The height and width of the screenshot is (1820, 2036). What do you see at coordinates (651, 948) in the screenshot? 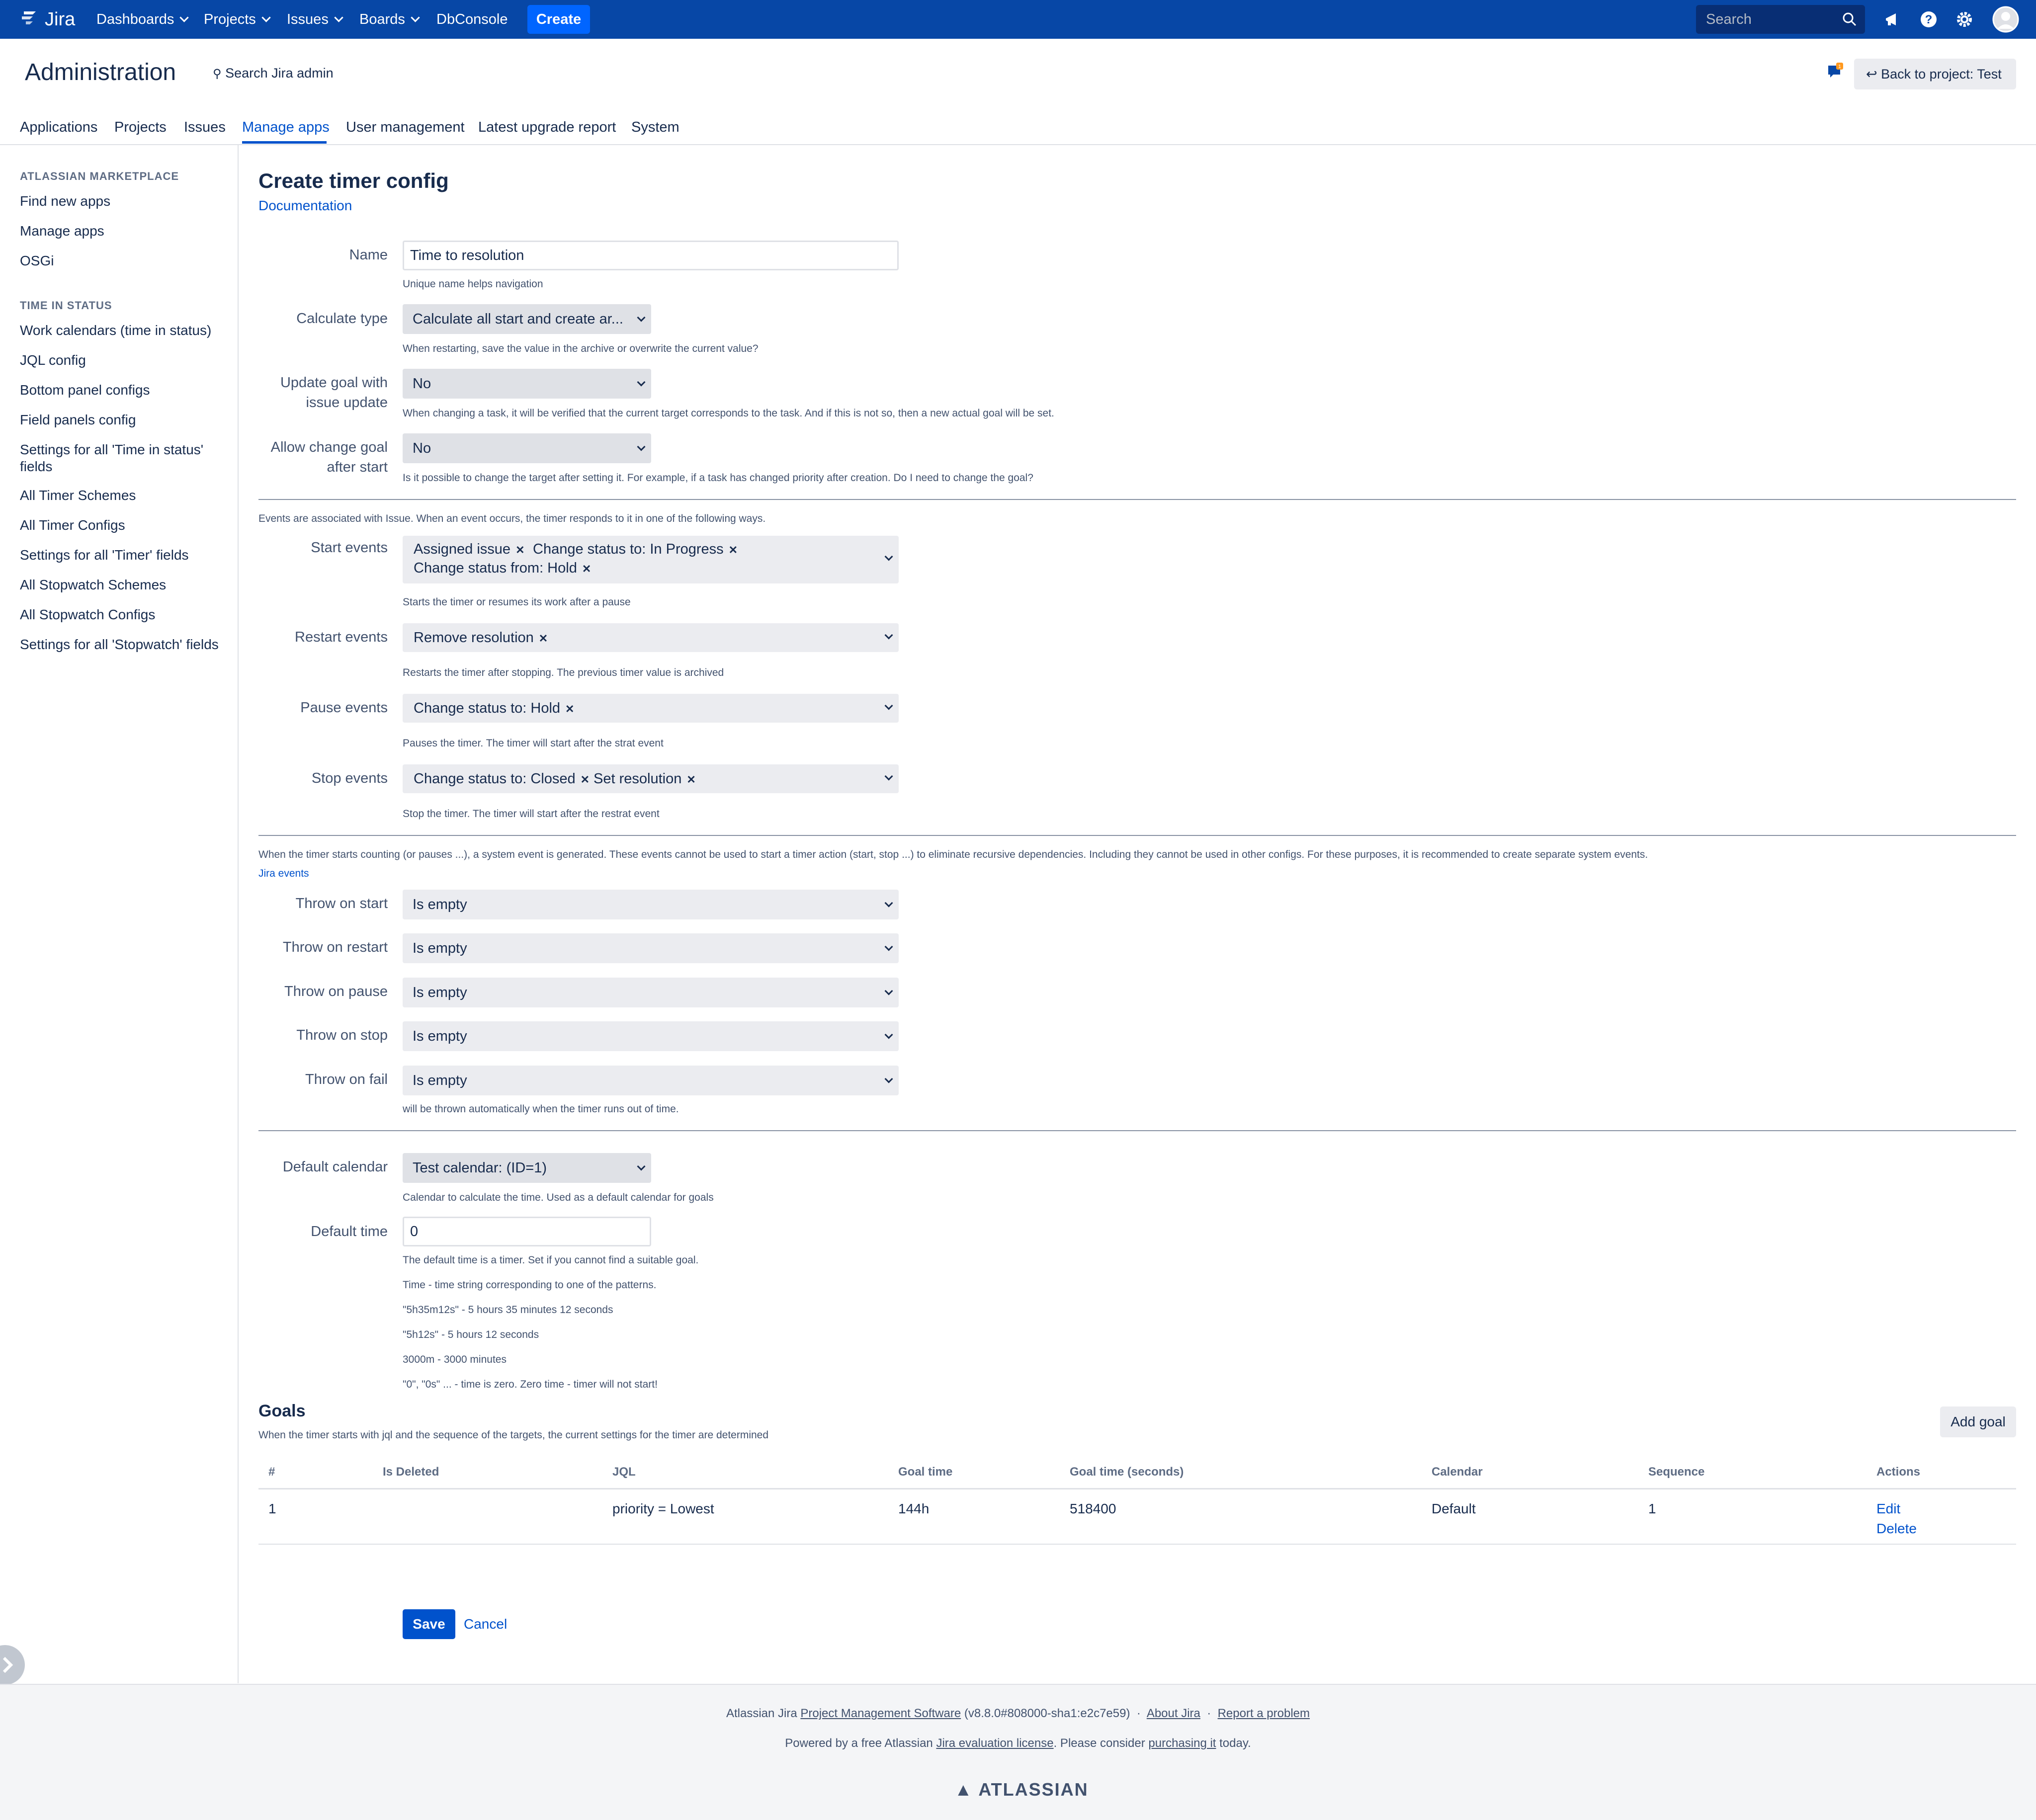
I see `throw-on-restart-select: Is empty` at bounding box center [651, 948].